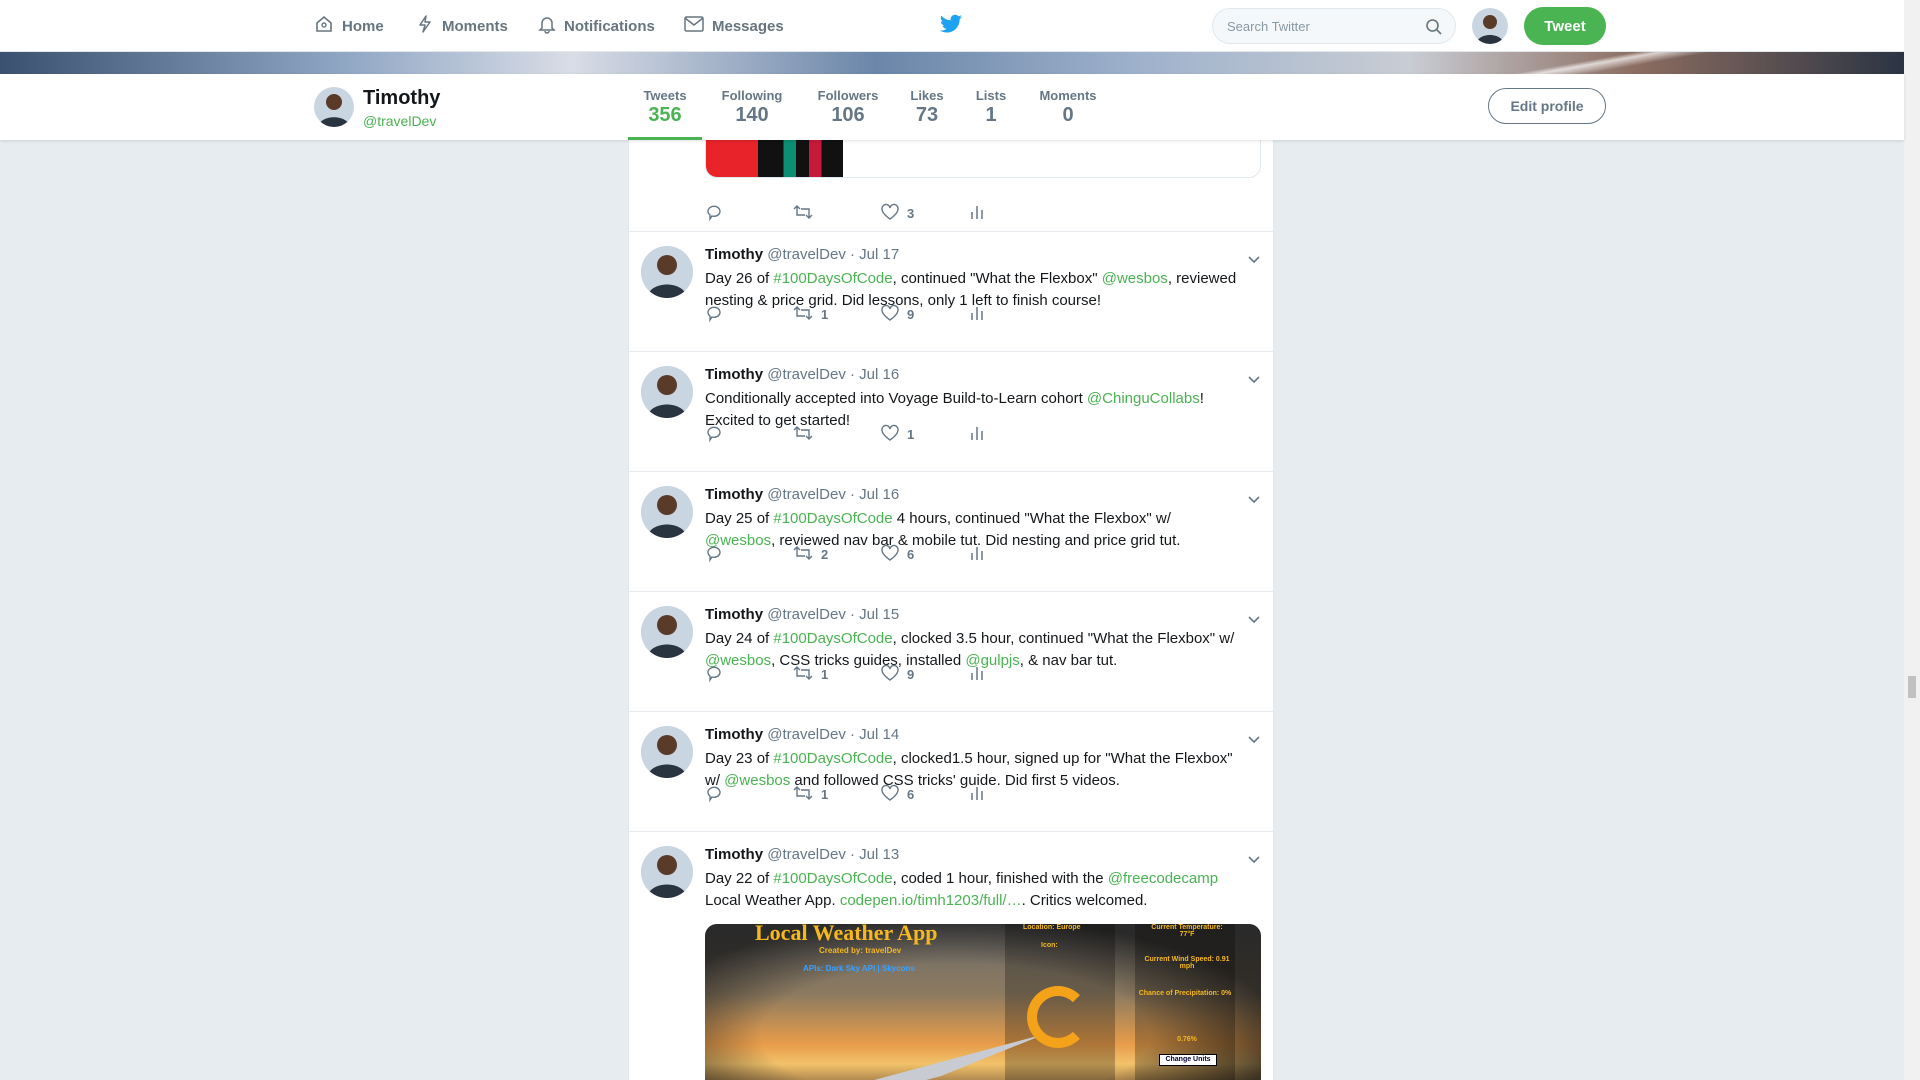 This screenshot has width=1920, height=1080. What do you see at coordinates (1068, 107) in the screenshot?
I see `stat-moments: Moments 0` at bounding box center [1068, 107].